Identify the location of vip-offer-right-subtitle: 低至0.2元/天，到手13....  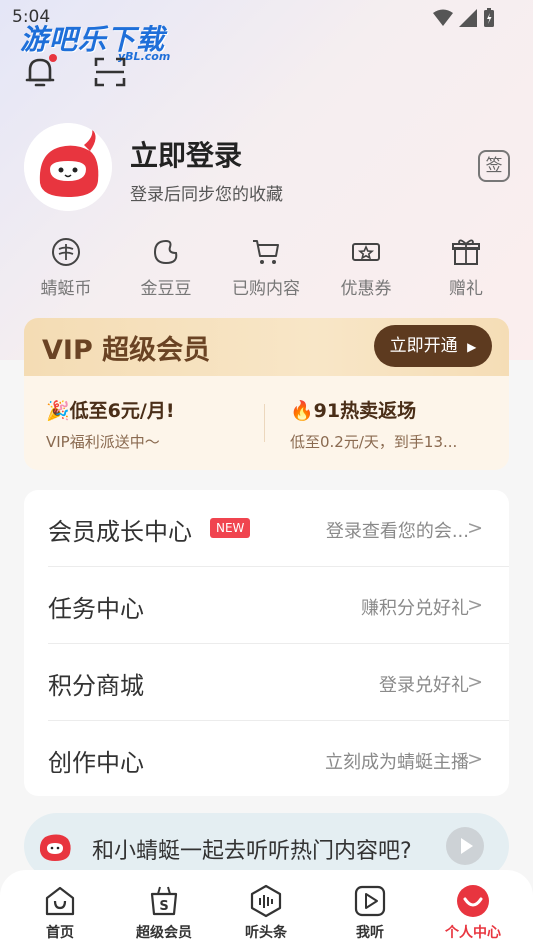
(374, 442).